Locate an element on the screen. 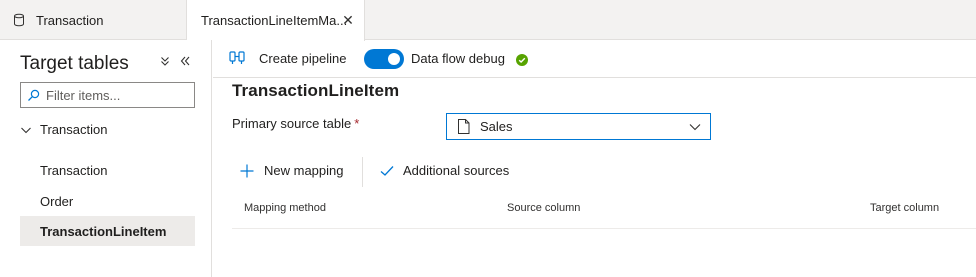 Image resolution: width=976 pixels, height=277 pixels. additional-sources-label: Additional sources is located at coordinates (456, 170).